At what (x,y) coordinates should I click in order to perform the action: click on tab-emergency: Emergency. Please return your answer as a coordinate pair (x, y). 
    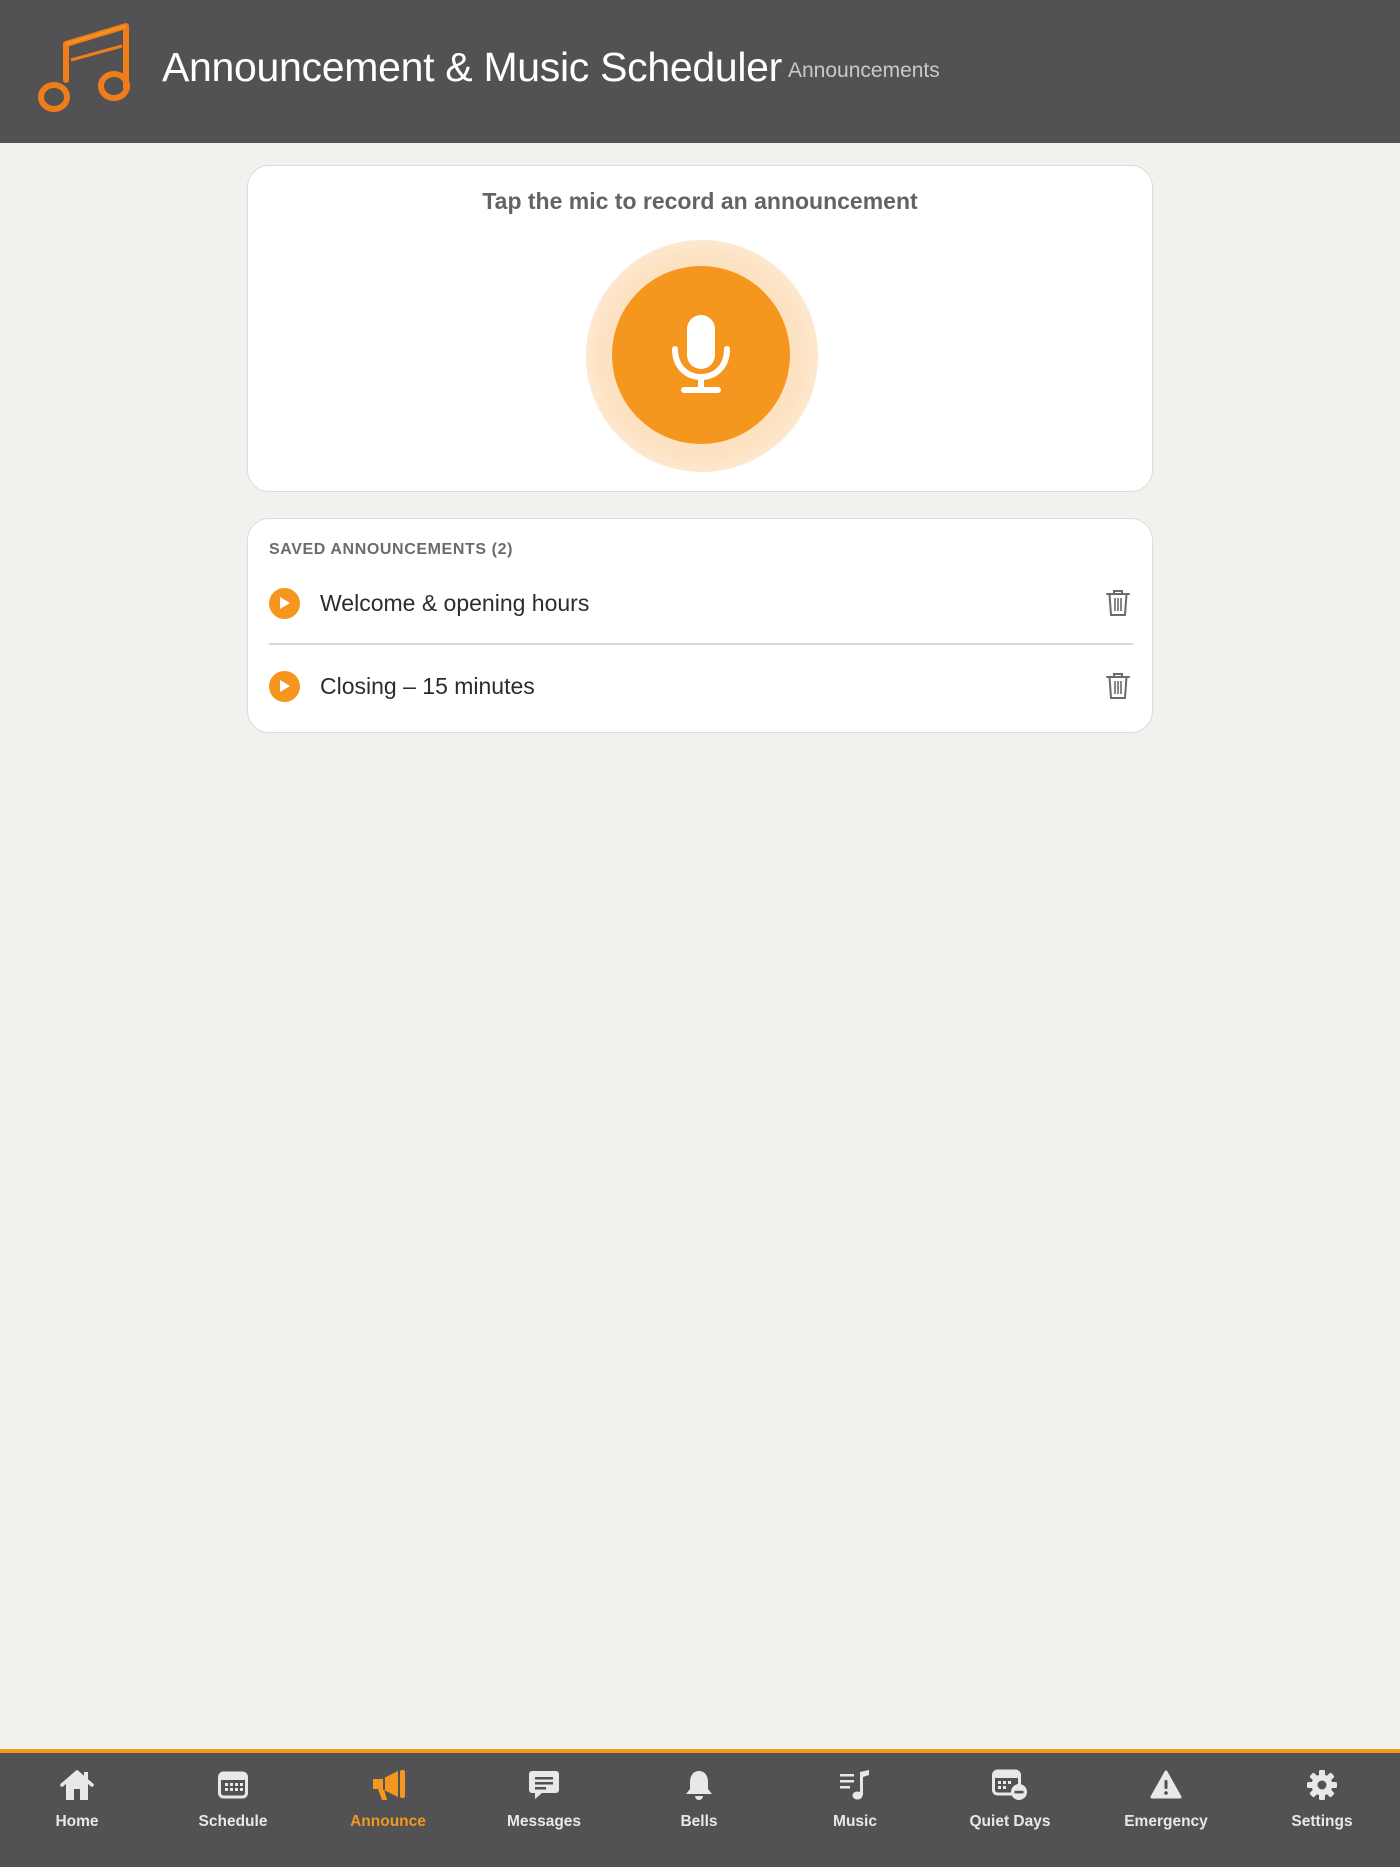
    Looking at the image, I should click on (1166, 1805).